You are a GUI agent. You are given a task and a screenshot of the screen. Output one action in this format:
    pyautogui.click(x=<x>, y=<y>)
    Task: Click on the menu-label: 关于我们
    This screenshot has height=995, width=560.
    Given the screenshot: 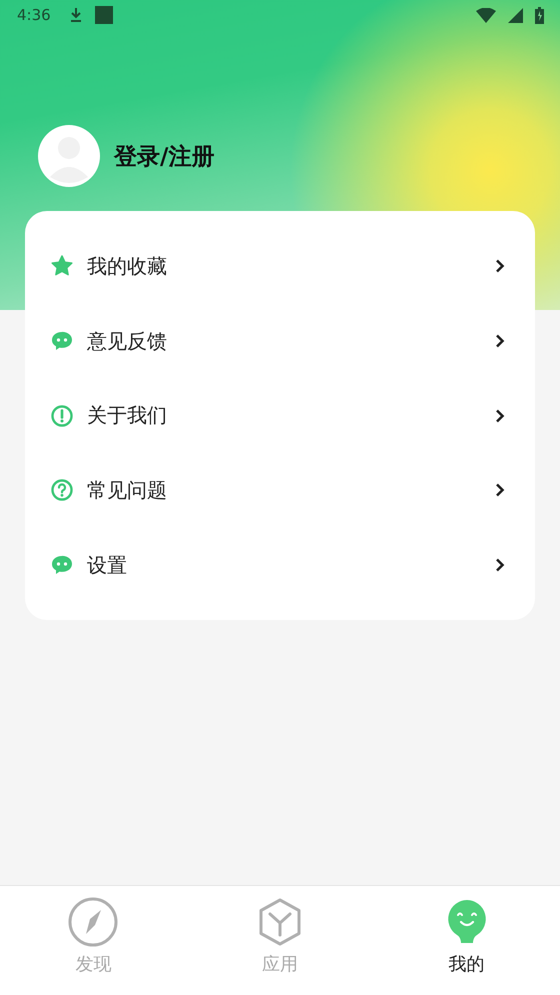 What is the action you would take?
    pyautogui.click(x=127, y=416)
    